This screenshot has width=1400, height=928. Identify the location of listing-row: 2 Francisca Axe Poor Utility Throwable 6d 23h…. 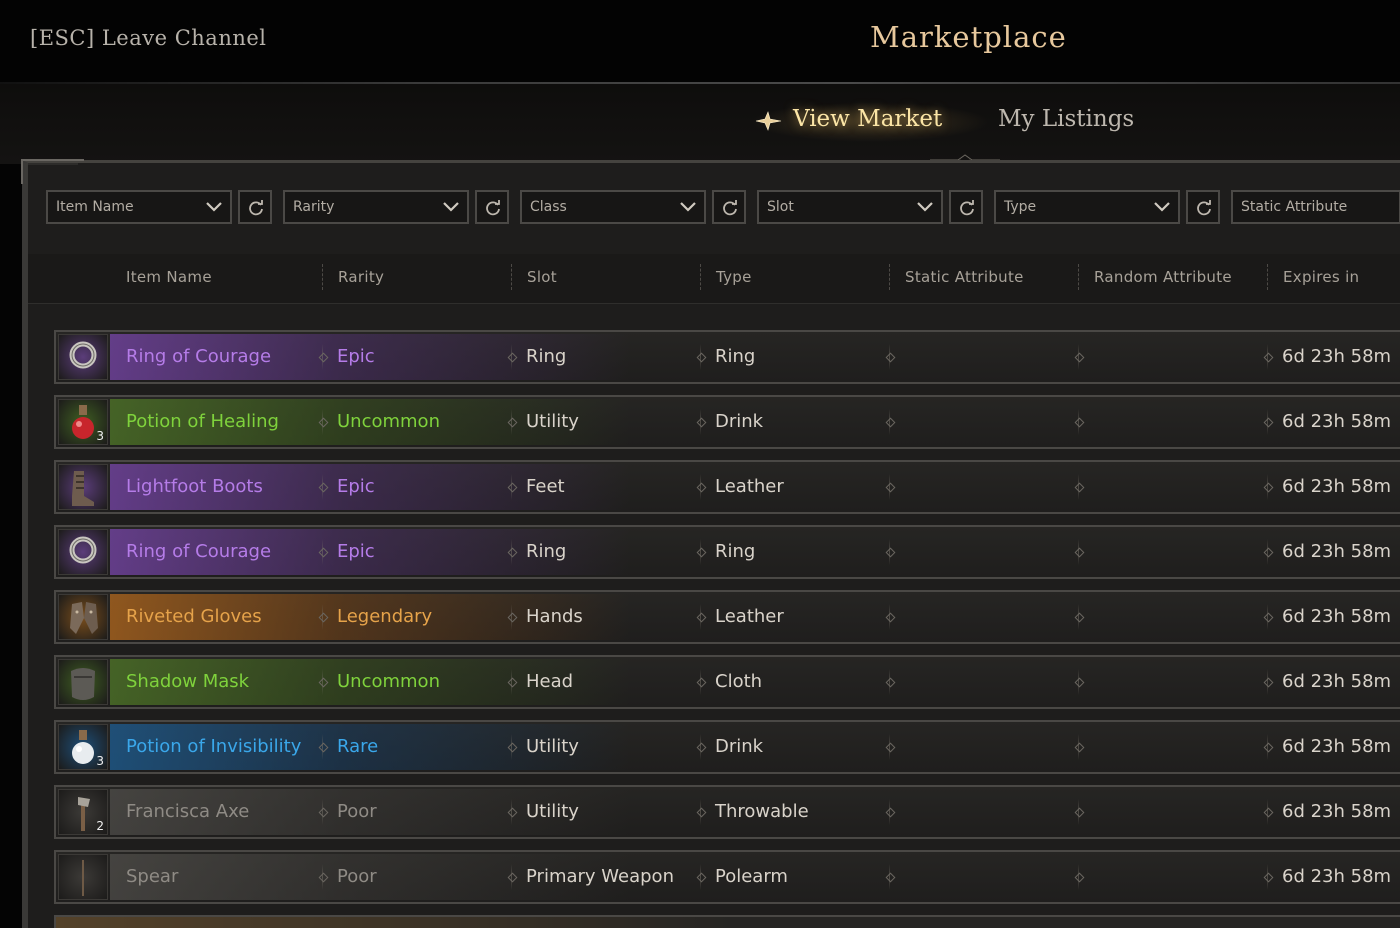
(727, 812).